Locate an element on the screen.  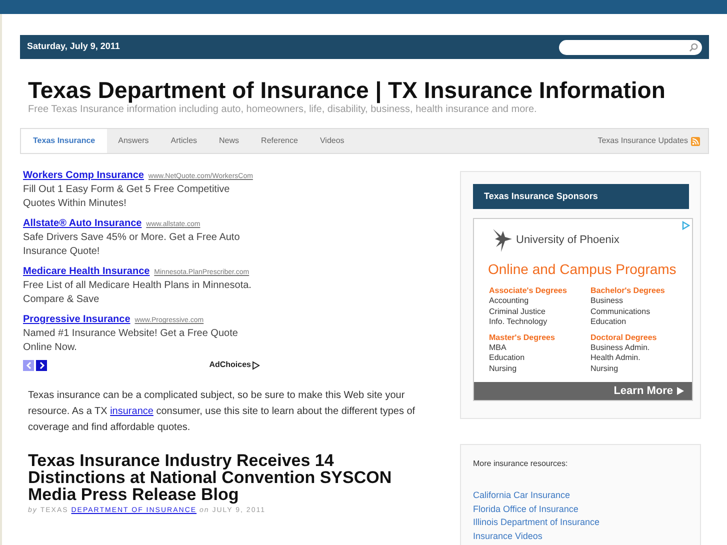
degree-item: Accounting is located at coordinates (509, 301).